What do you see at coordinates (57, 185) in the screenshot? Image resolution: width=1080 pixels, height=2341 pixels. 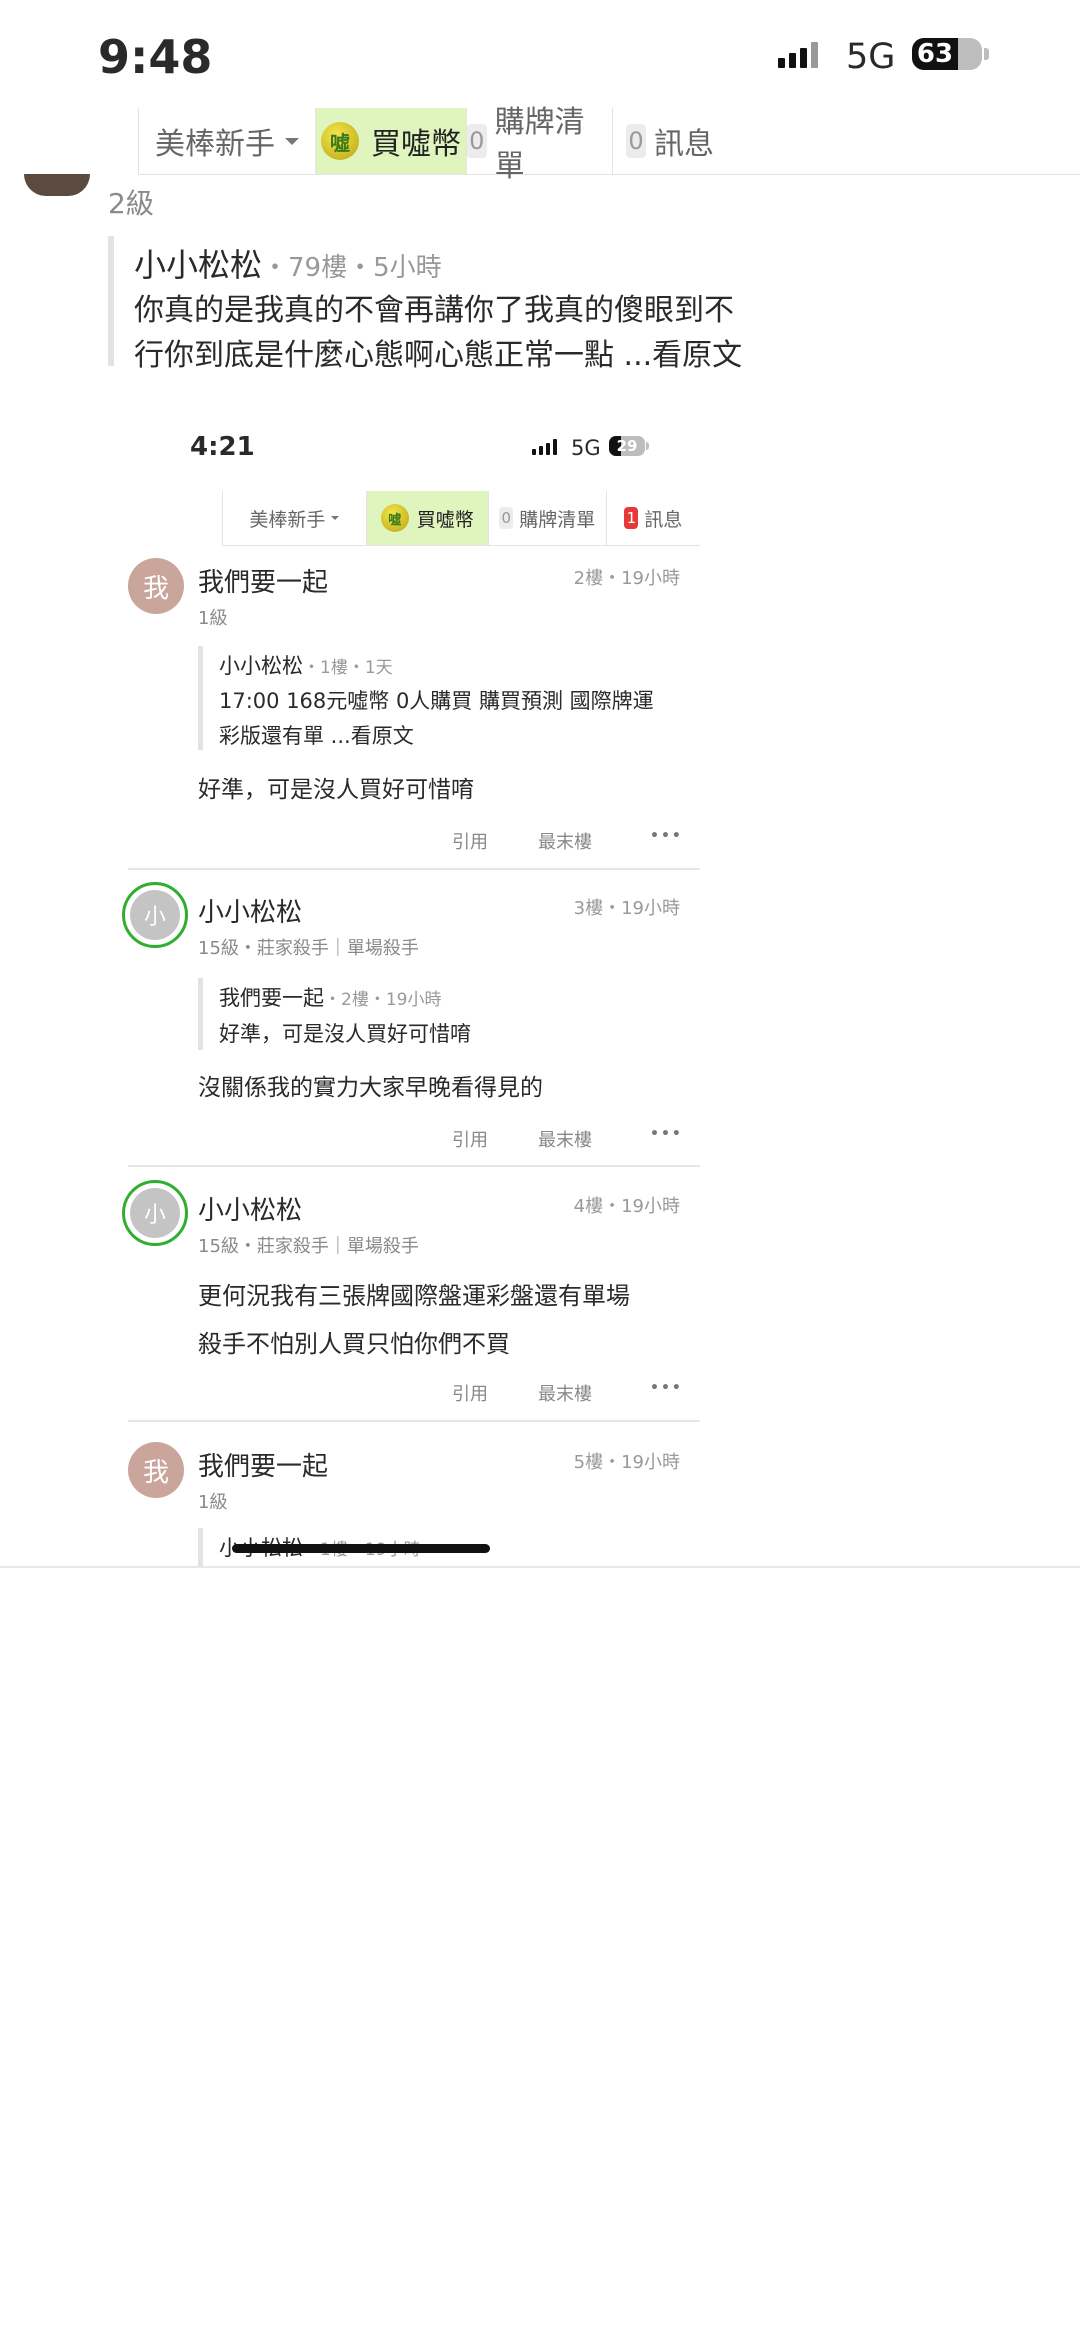 I see `avatar-partial` at bounding box center [57, 185].